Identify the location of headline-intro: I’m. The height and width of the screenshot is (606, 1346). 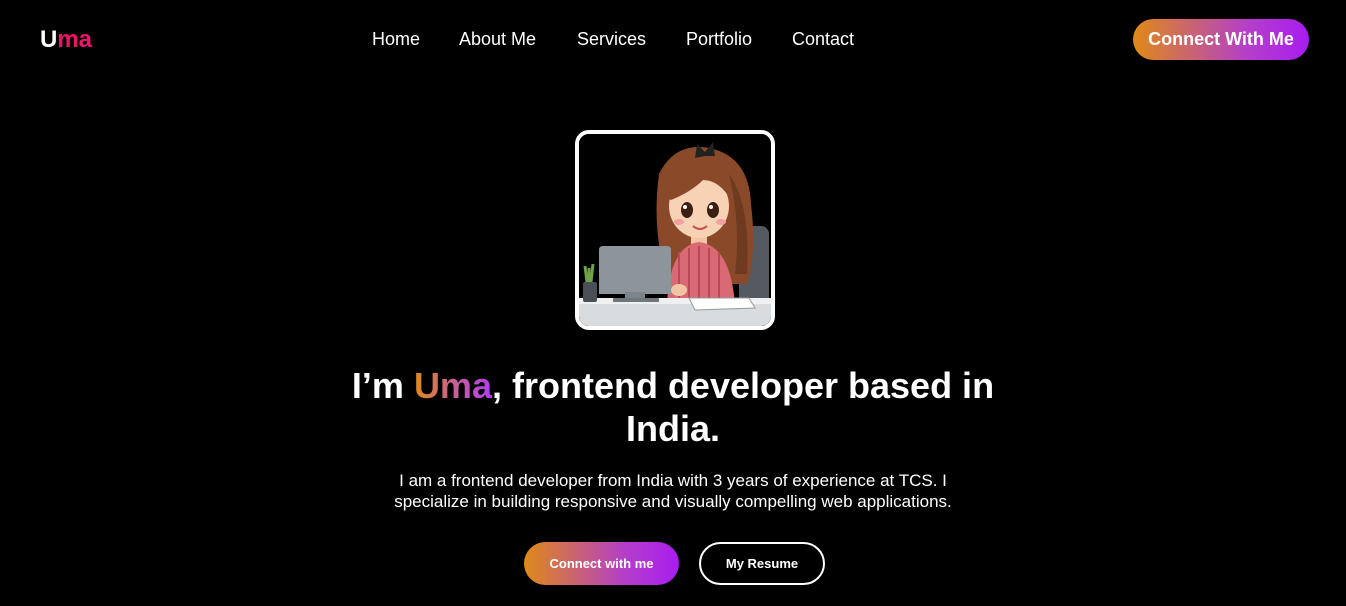
(382, 385).